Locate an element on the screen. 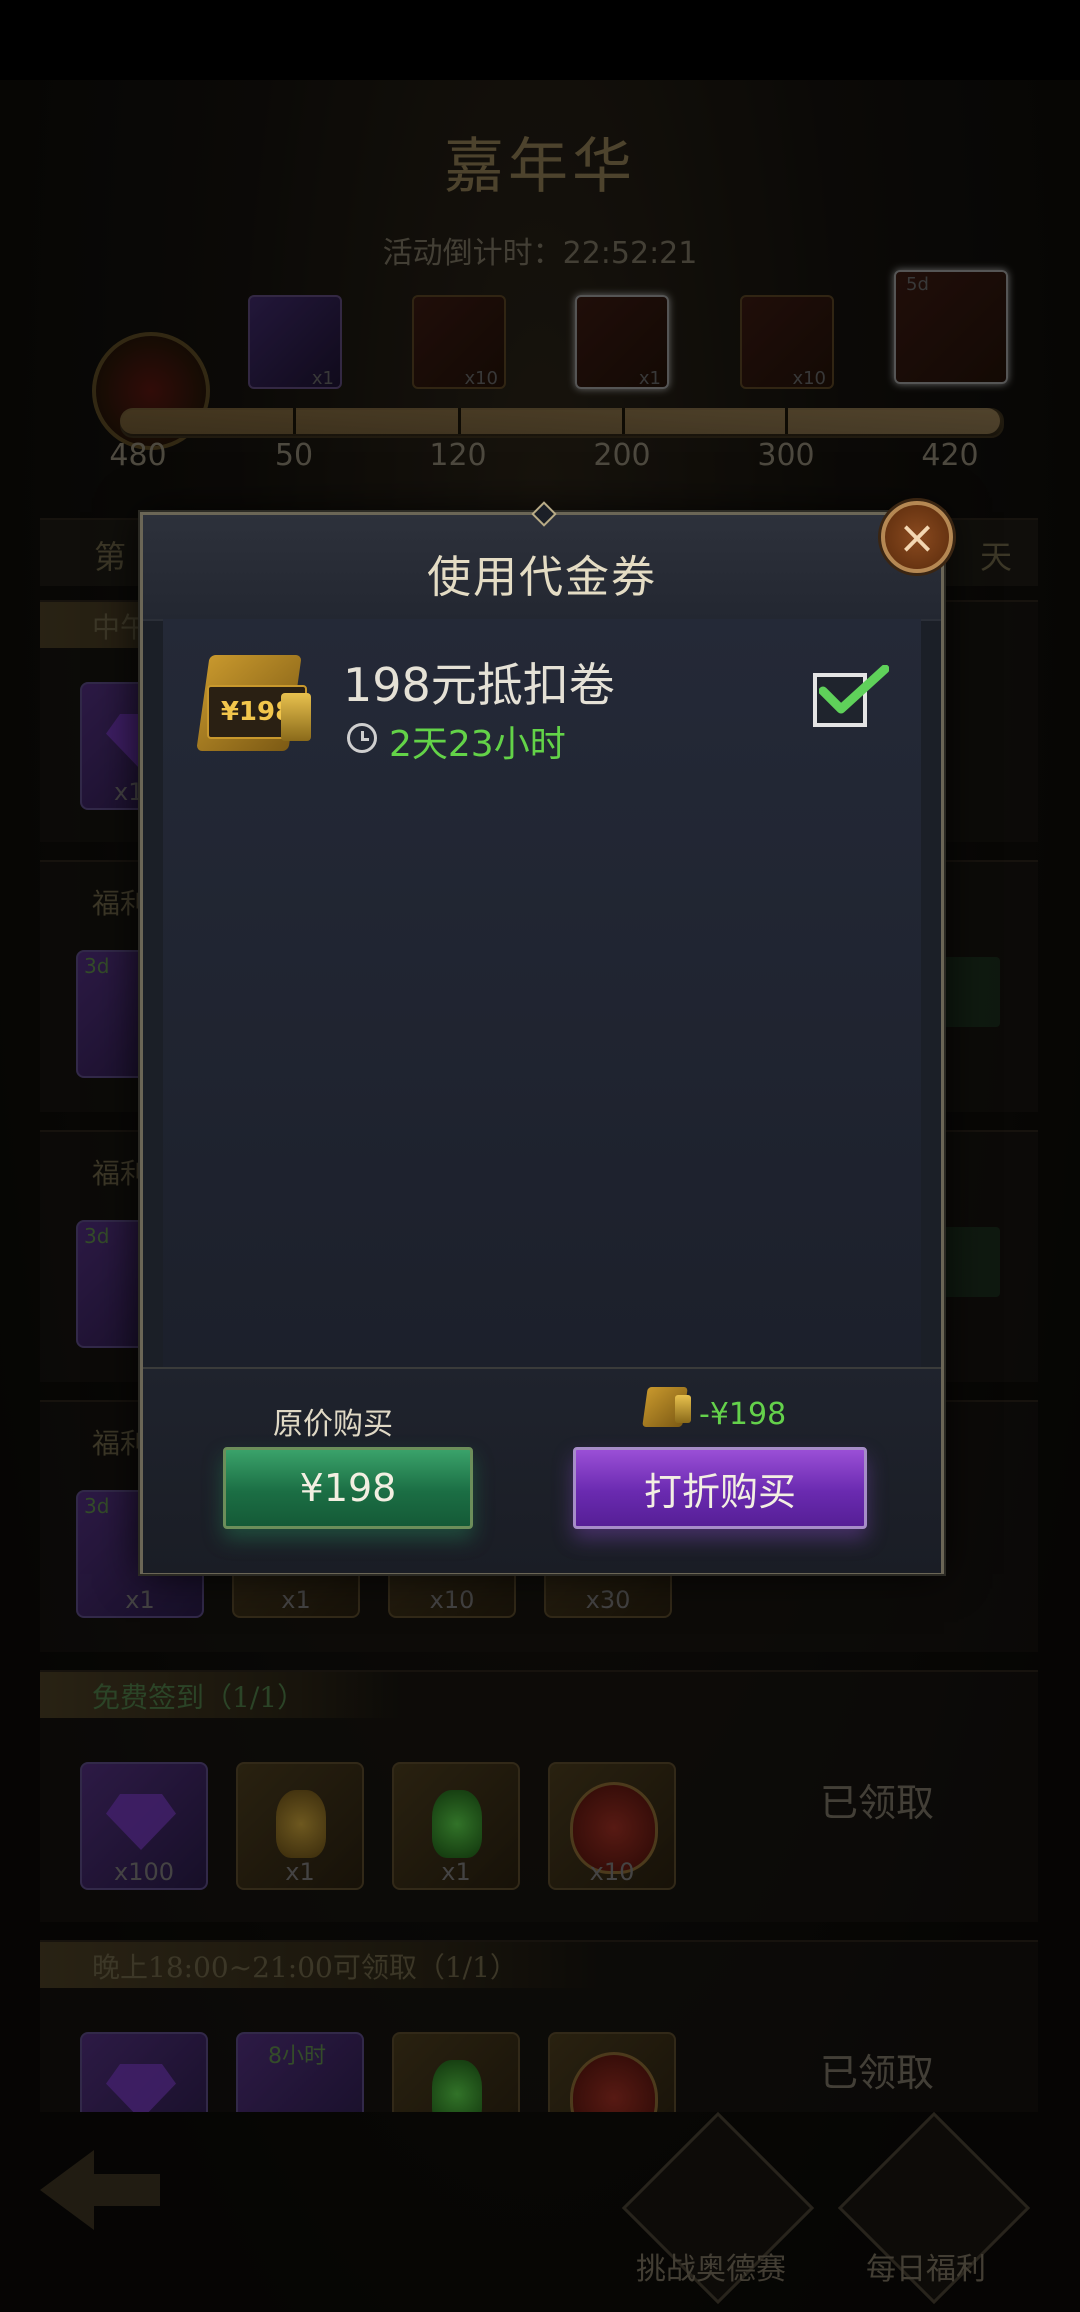  coupon-time-left: 2天23小时 is located at coordinates (477, 744).